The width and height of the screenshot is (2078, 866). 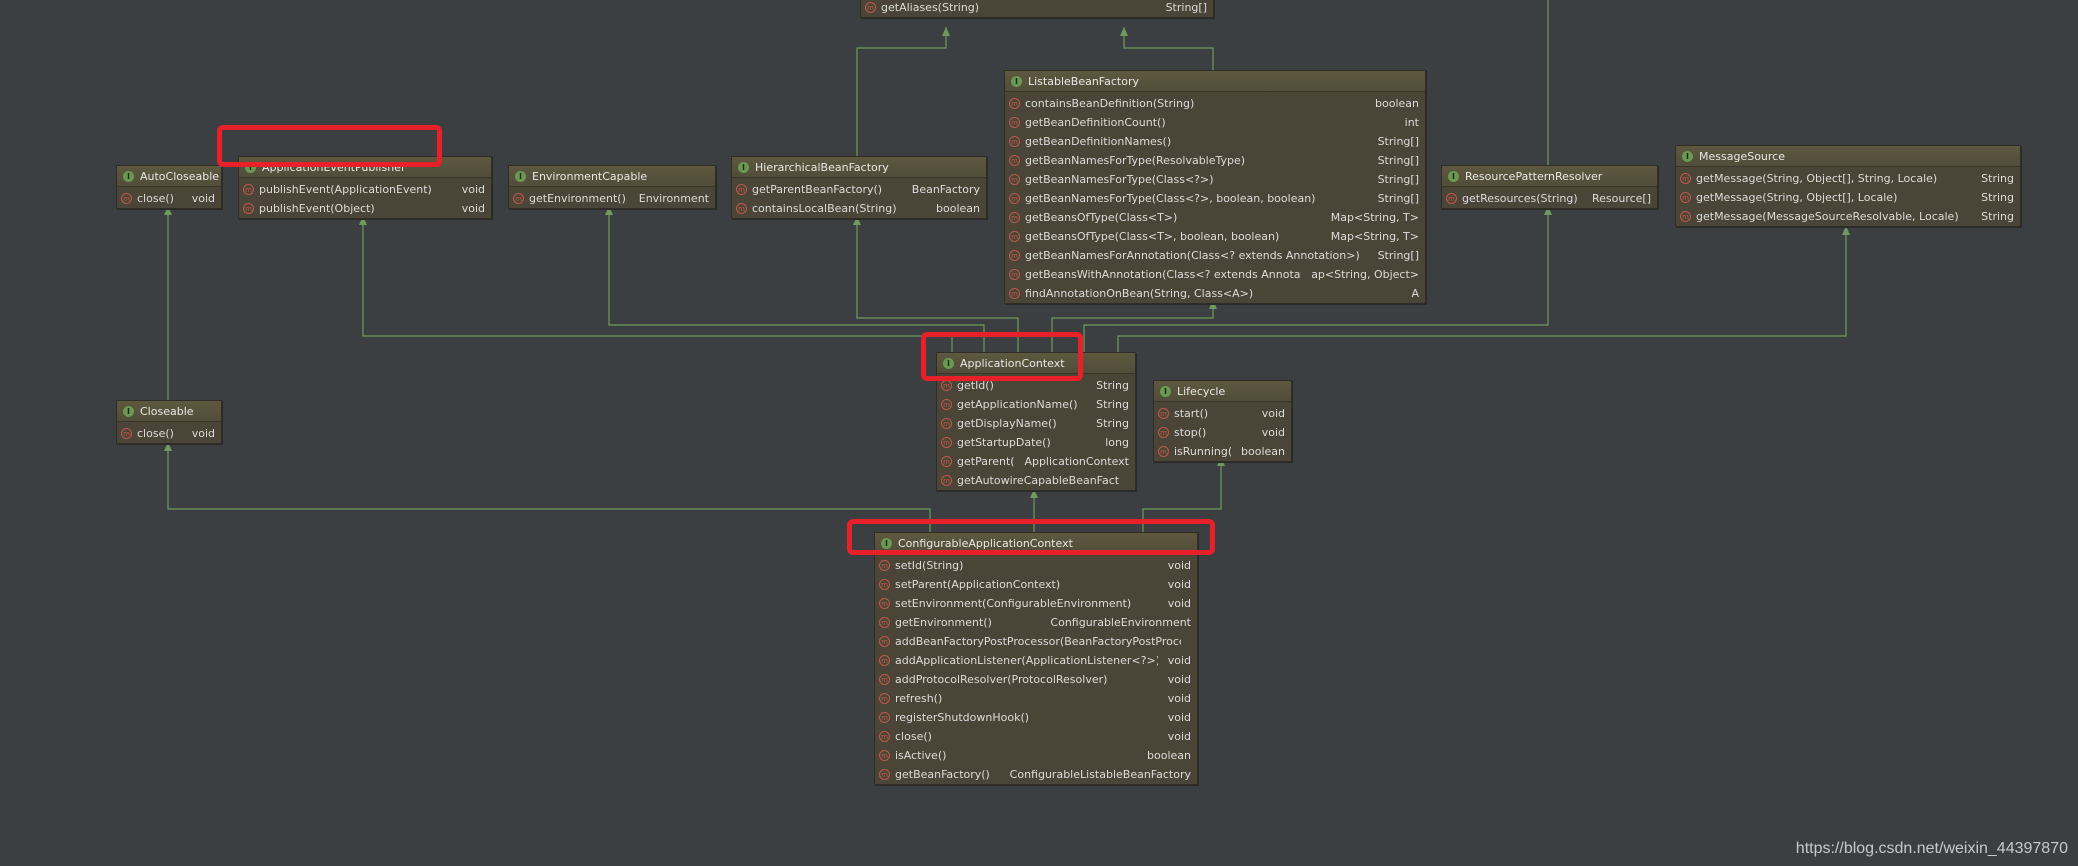 What do you see at coordinates (169, 411) in the screenshot?
I see `class-header: I Closeable` at bounding box center [169, 411].